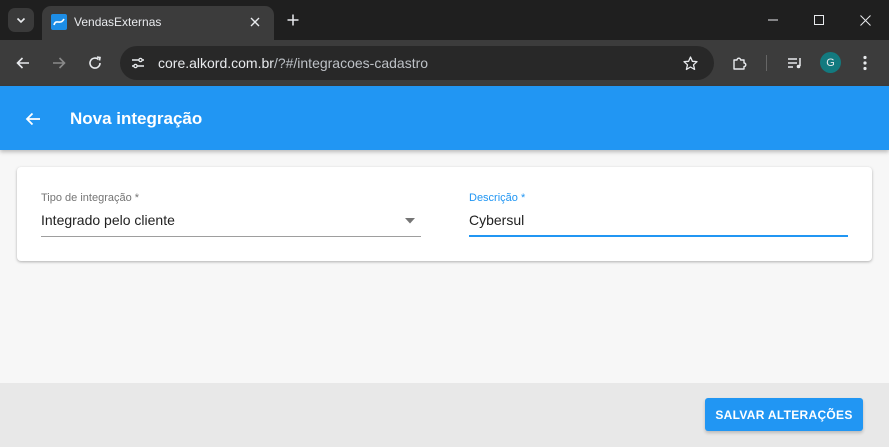 The height and width of the screenshot is (447, 889). I want to click on tipo-integracao-underline, so click(231, 236).